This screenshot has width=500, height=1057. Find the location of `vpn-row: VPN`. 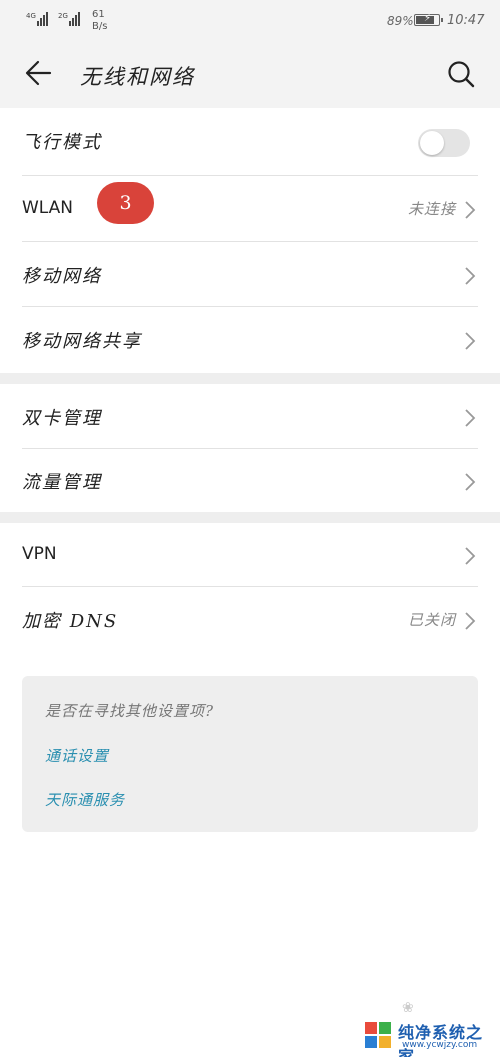

vpn-row: VPN is located at coordinates (250, 555).